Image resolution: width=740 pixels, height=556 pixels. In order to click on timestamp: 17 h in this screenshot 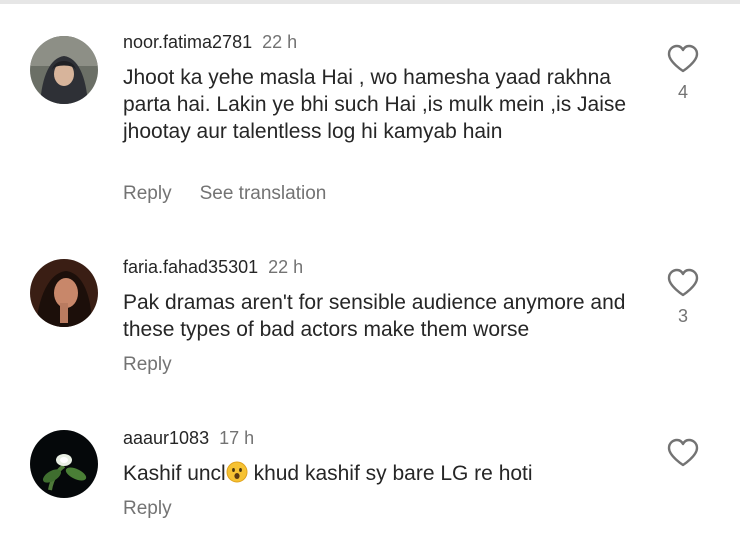, I will do `click(237, 438)`.